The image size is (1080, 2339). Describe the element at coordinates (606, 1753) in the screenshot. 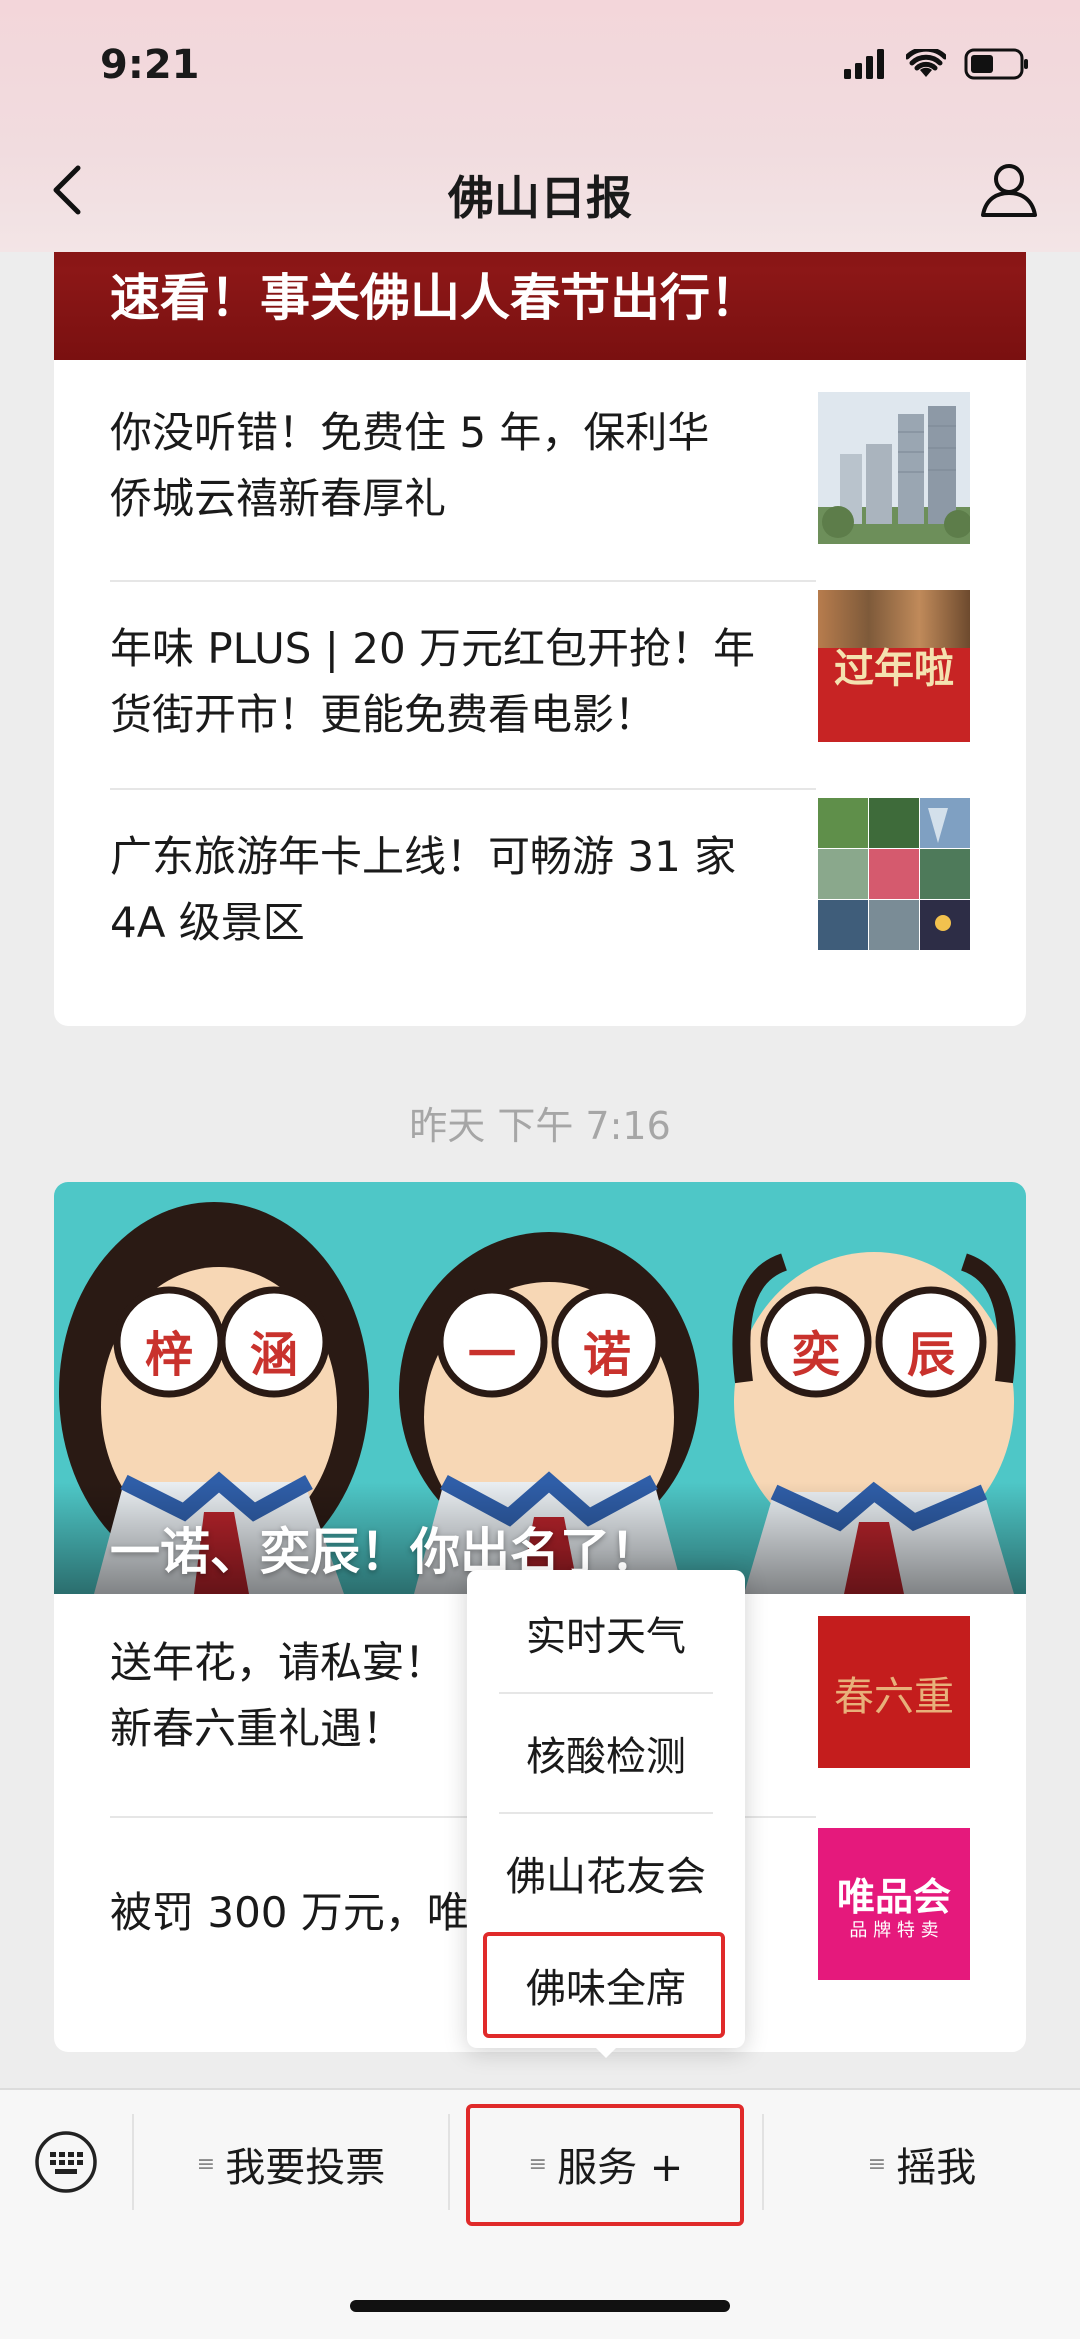

I see `menu-item-nucleic-test: 核酸检测` at that location.